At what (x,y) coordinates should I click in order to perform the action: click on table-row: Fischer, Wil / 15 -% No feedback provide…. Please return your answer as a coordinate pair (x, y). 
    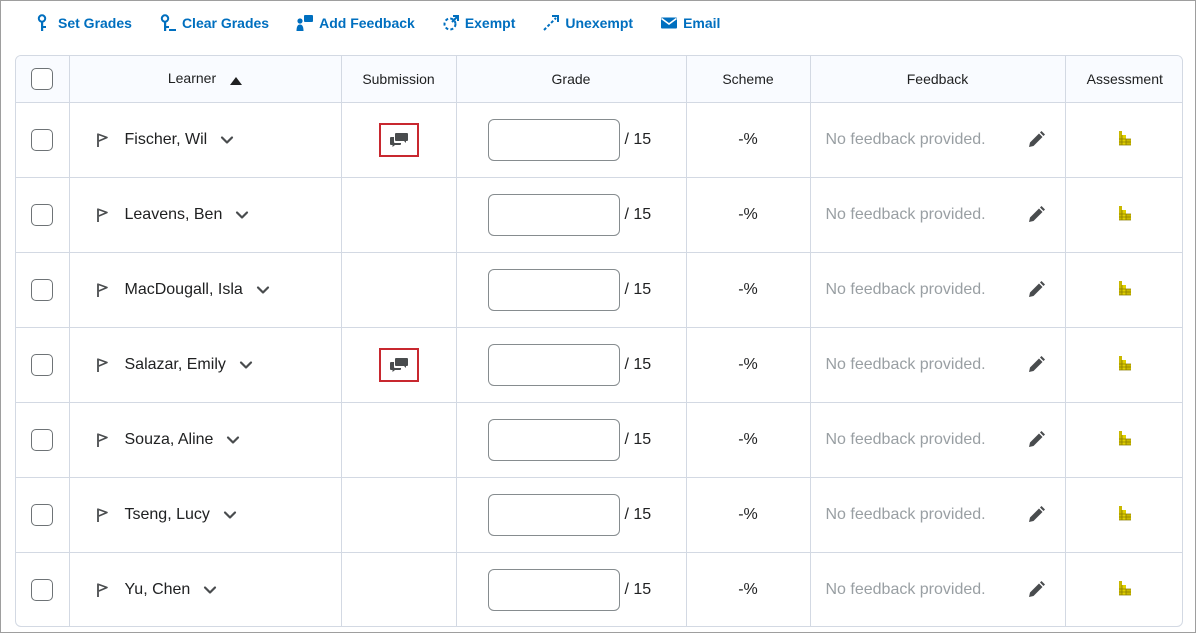
    Looking at the image, I should click on (599, 140).